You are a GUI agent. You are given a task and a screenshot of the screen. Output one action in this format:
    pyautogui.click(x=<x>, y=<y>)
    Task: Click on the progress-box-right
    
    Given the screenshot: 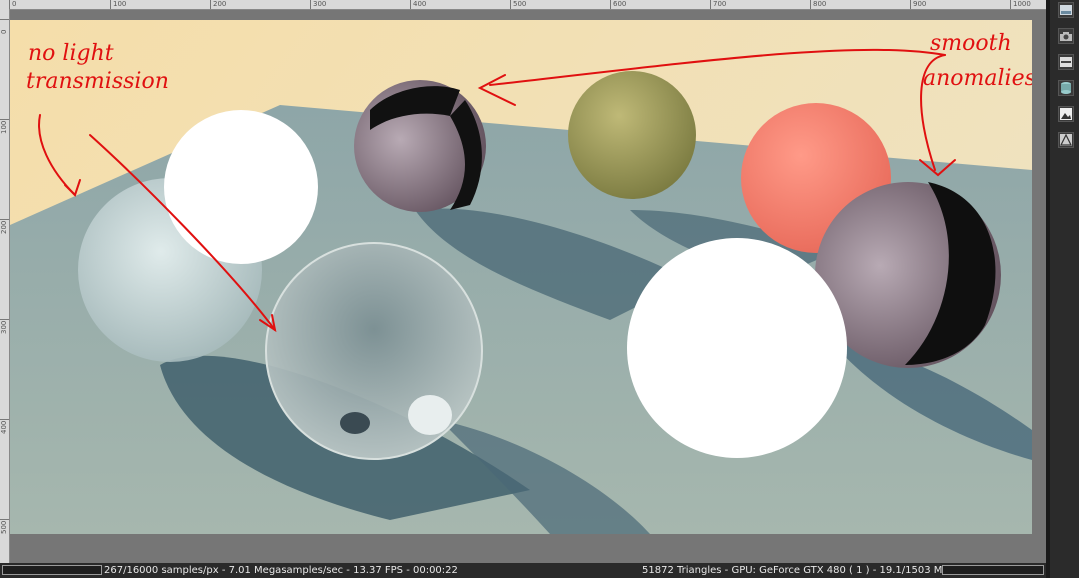 What is the action you would take?
    pyautogui.click(x=993, y=570)
    